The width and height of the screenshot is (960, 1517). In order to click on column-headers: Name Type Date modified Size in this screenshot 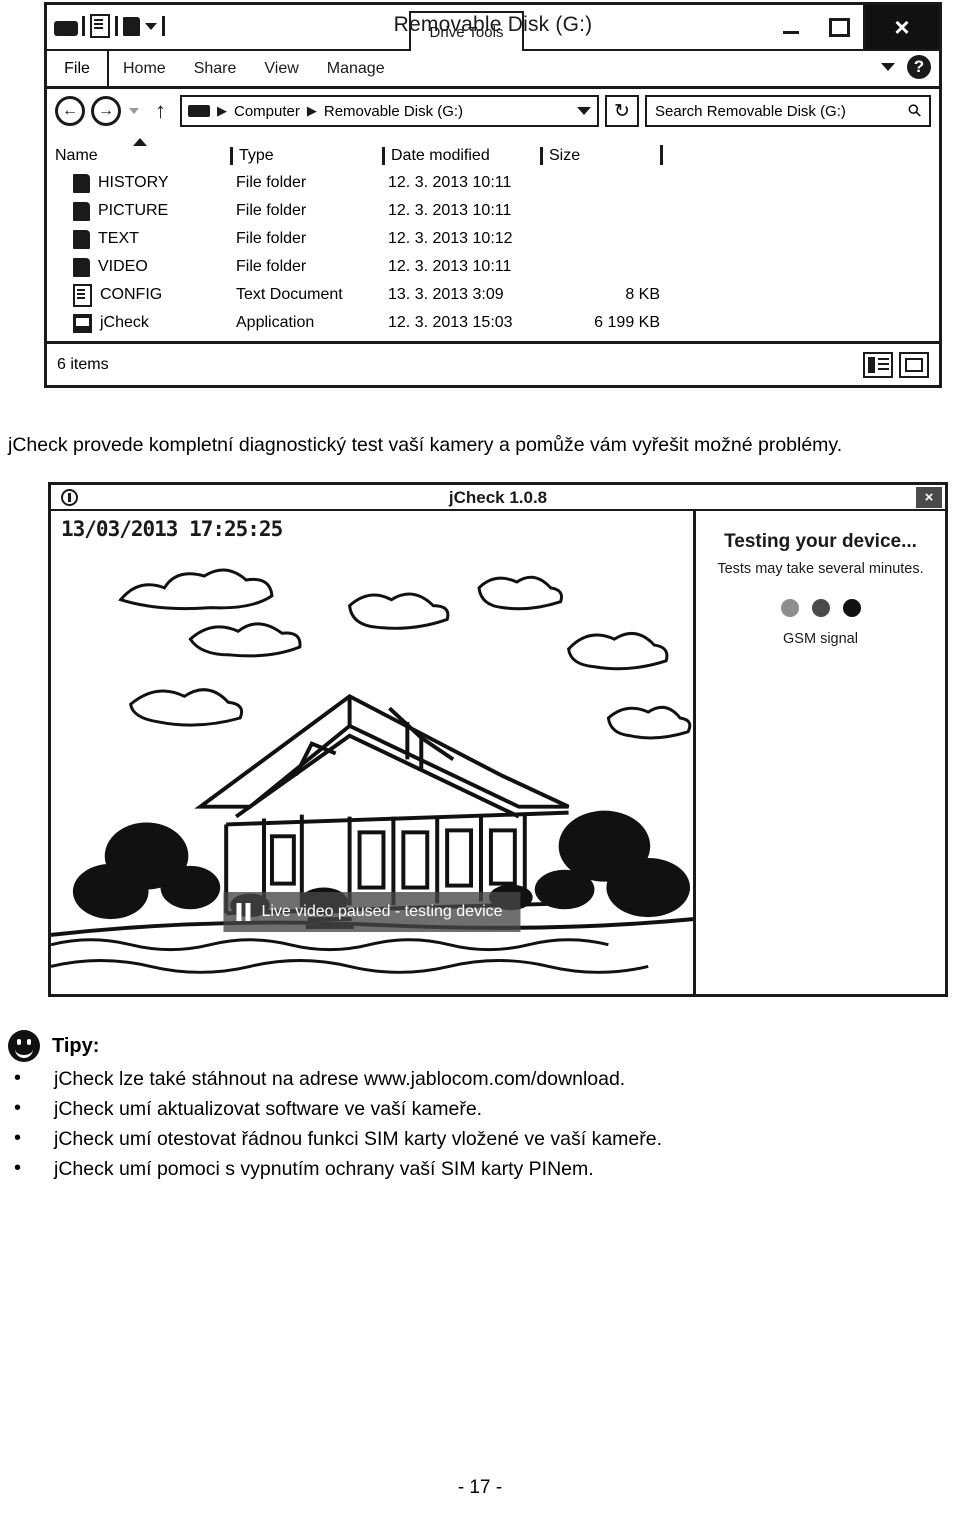, I will do `click(493, 149)`.